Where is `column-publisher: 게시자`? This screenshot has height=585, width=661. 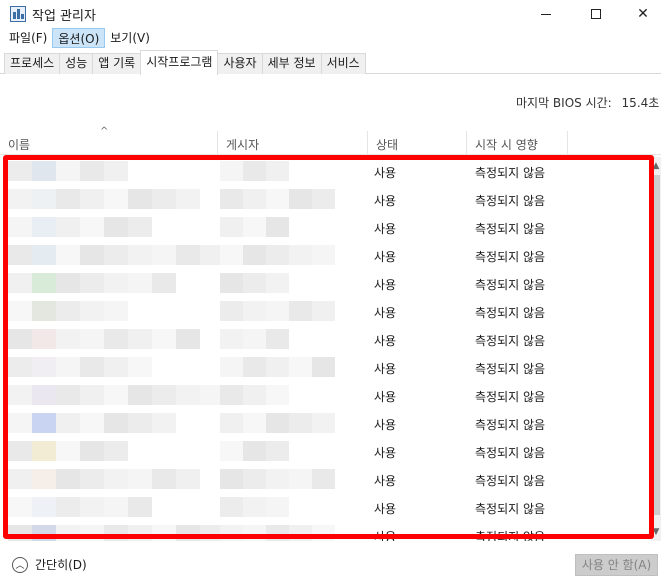
column-publisher: 게시자 is located at coordinates (293, 143).